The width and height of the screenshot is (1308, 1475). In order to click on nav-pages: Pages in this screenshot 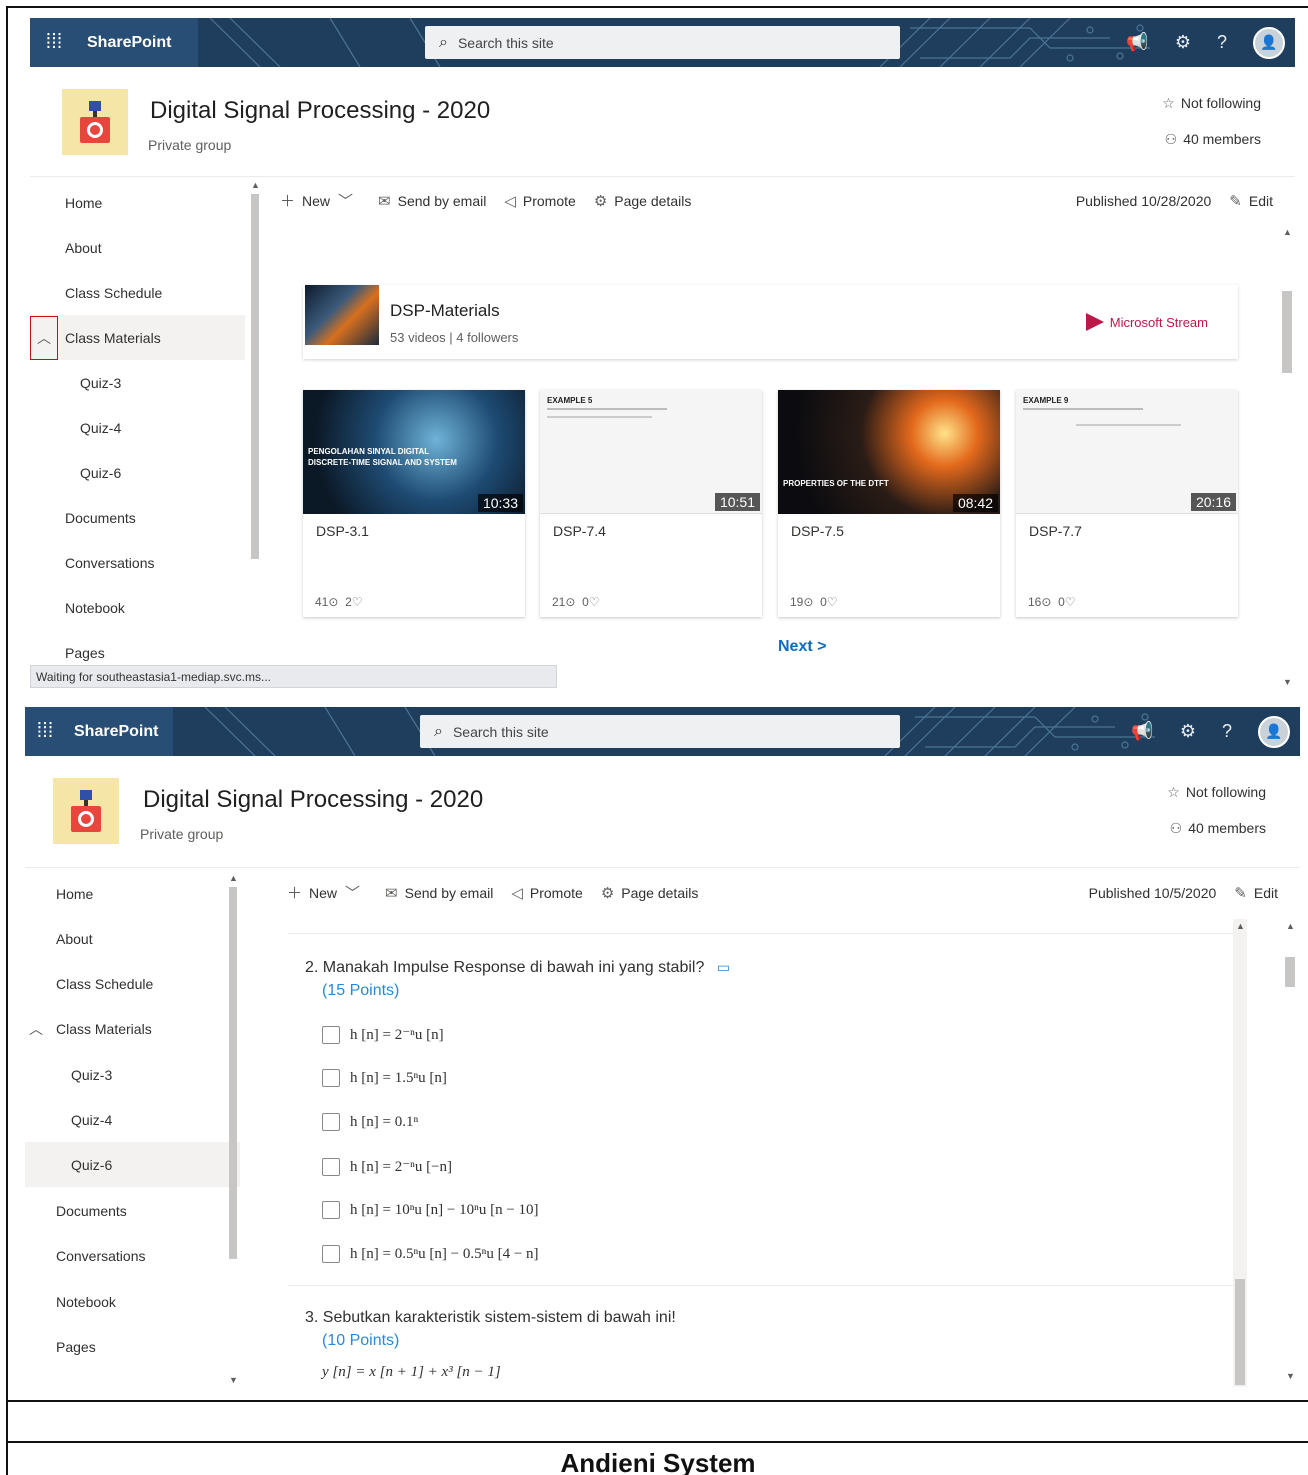, I will do `click(132, 1346)`.